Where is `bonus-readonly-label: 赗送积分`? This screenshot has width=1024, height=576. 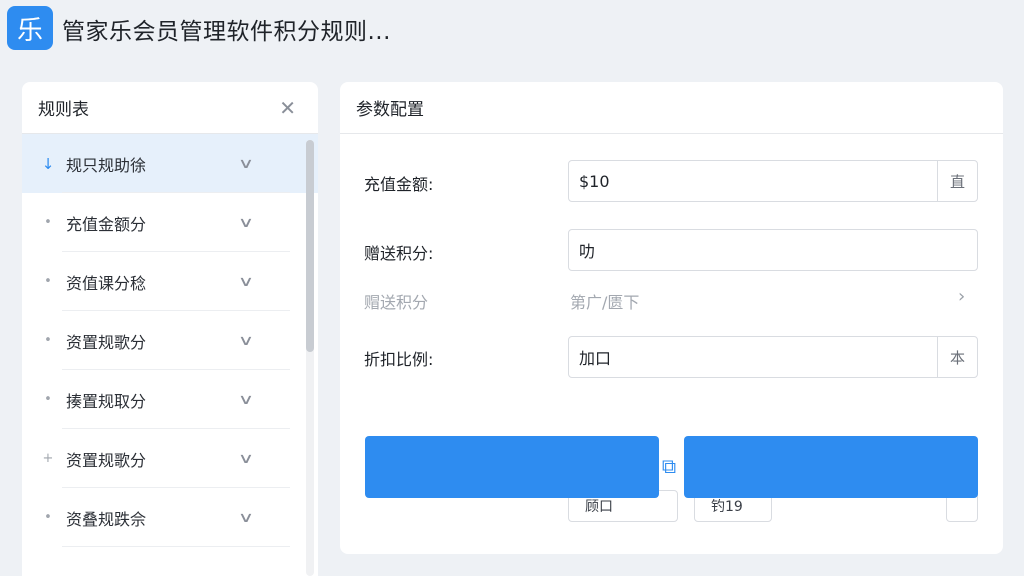
bonus-readonly-label: 赗送积分 is located at coordinates (396, 302).